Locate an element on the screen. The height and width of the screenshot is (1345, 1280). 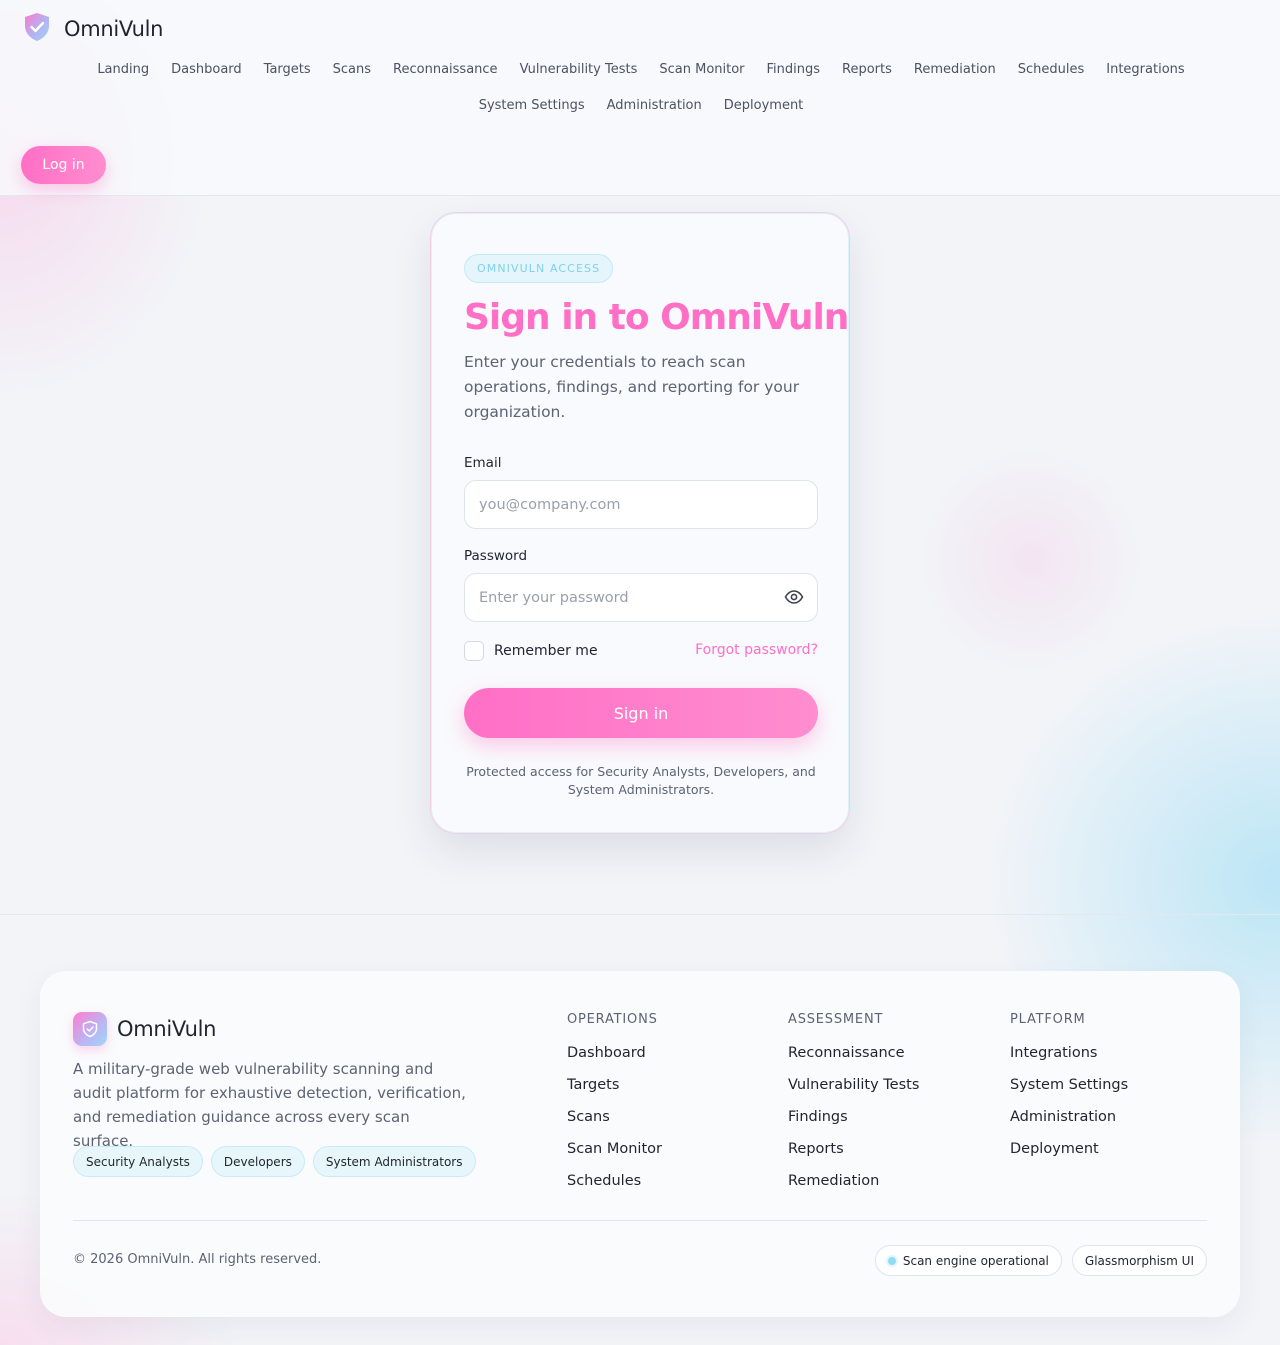
nav-item-remediation: Remediation is located at coordinates (955, 70).